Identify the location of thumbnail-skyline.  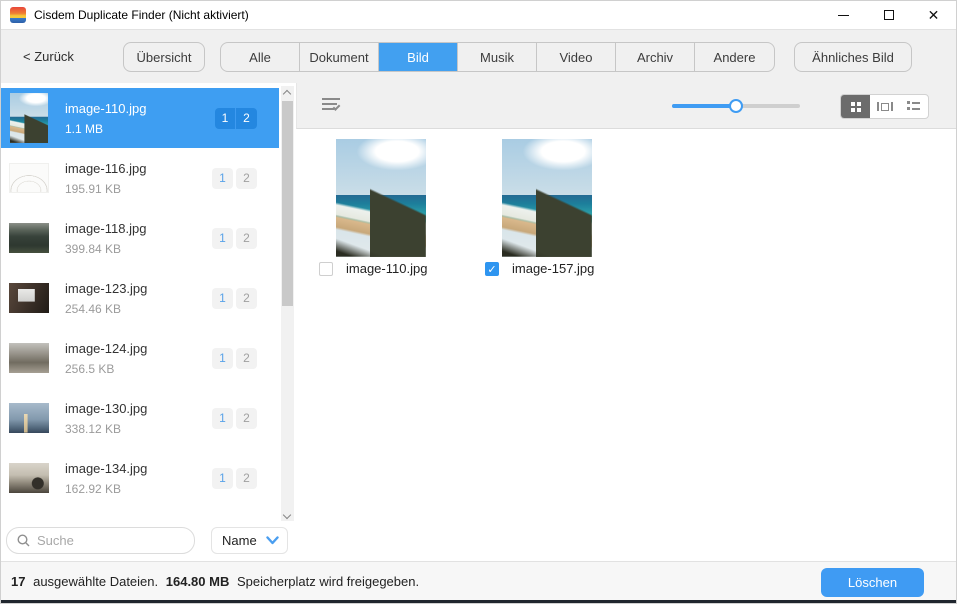
(29, 418).